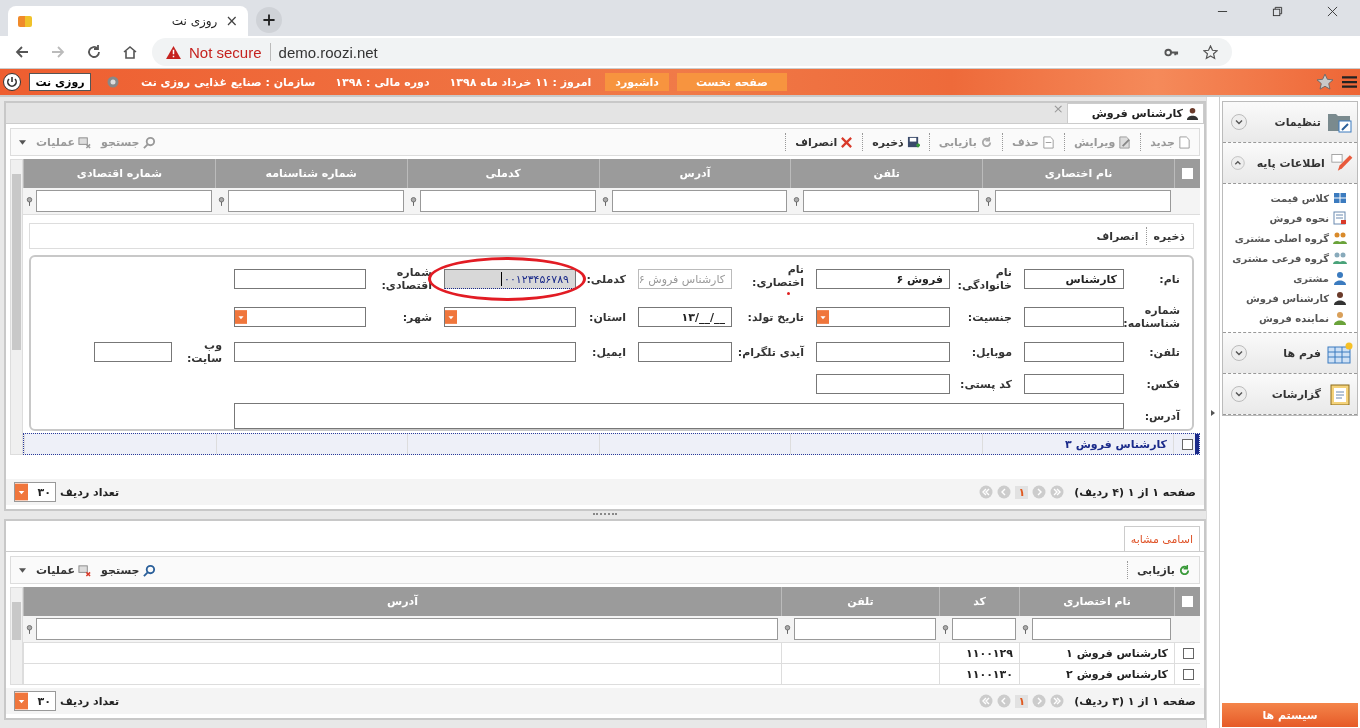 The height and width of the screenshot is (728, 1360). What do you see at coordinates (1290, 218) in the screenshot?
I see `sidebar-item: نحوه فروش` at bounding box center [1290, 218].